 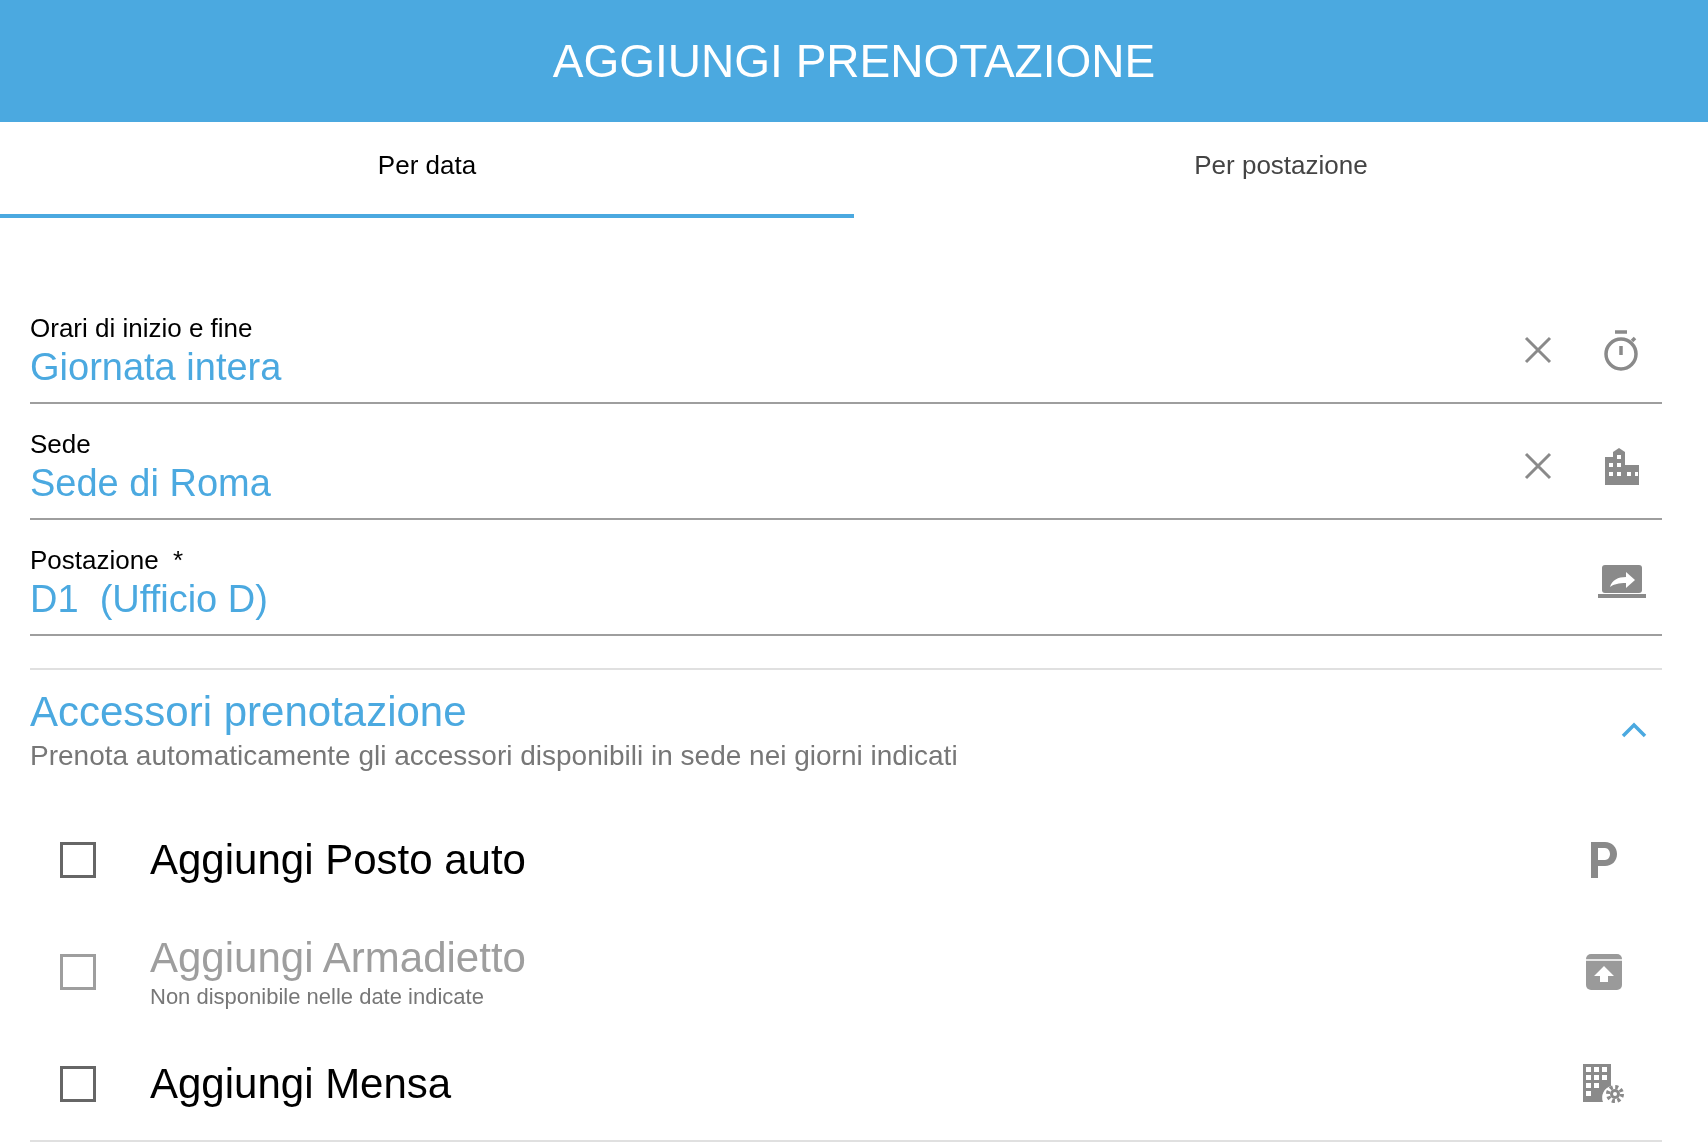 I want to click on option-label: Aggiungi Posto auto, so click(x=338, y=860).